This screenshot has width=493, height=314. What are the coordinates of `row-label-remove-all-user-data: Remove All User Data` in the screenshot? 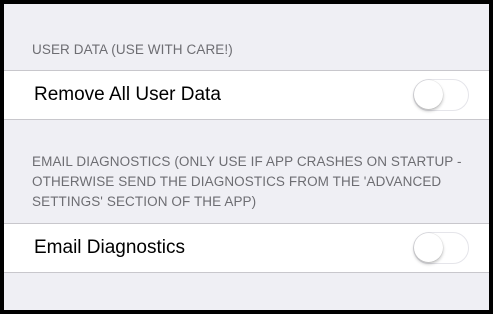 It's located at (127, 94).